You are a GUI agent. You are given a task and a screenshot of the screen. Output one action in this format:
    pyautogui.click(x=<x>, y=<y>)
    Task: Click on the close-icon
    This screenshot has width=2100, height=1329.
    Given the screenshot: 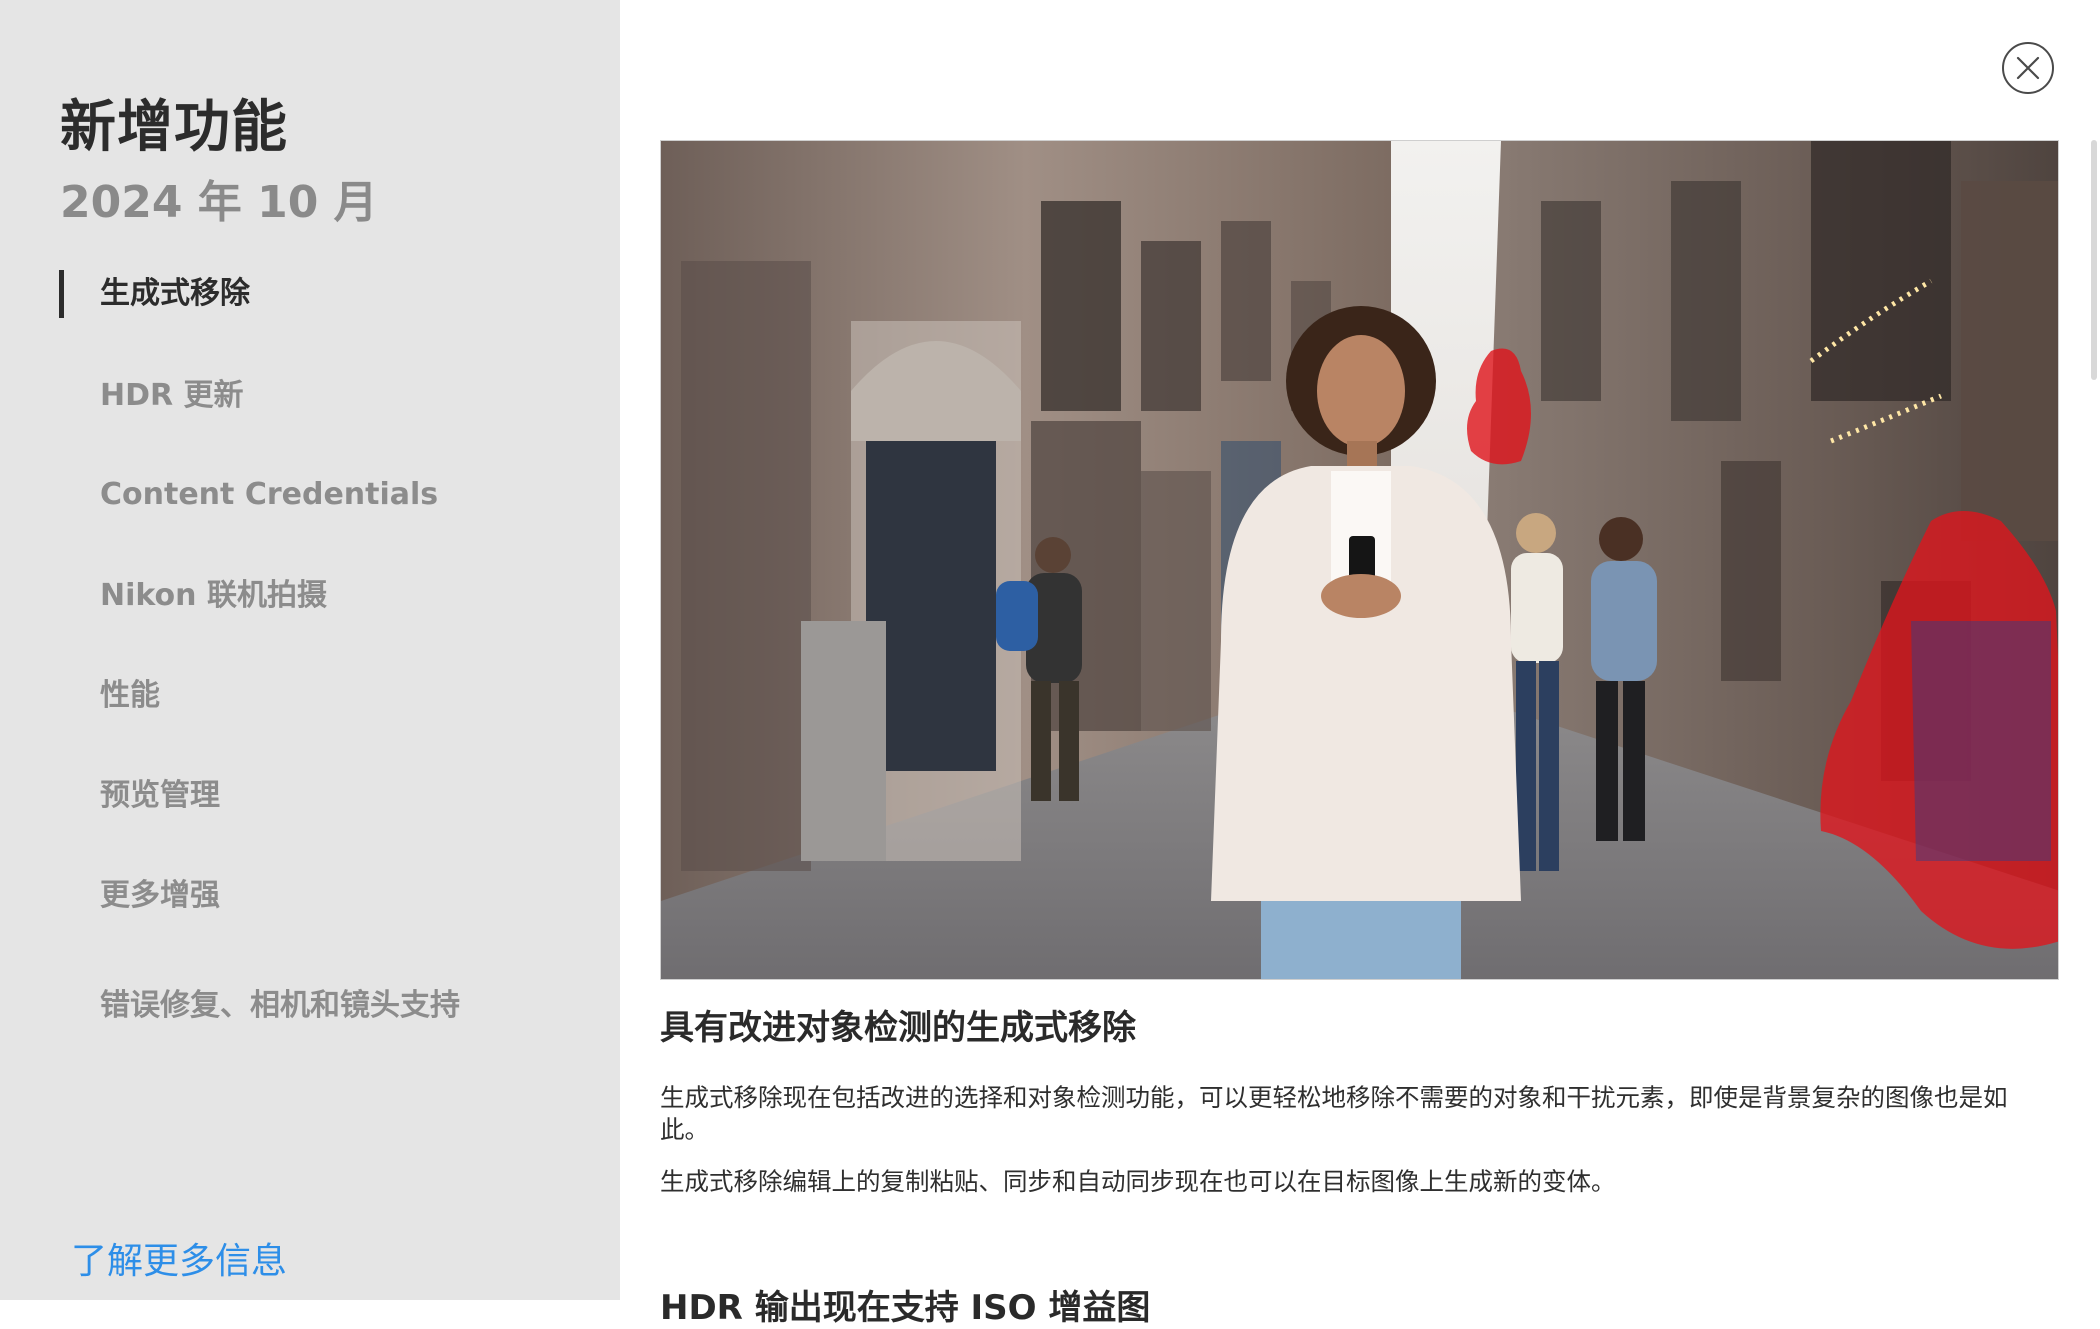 What is the action you would take?
    pyautogui.click(x=2028, y=68)
    